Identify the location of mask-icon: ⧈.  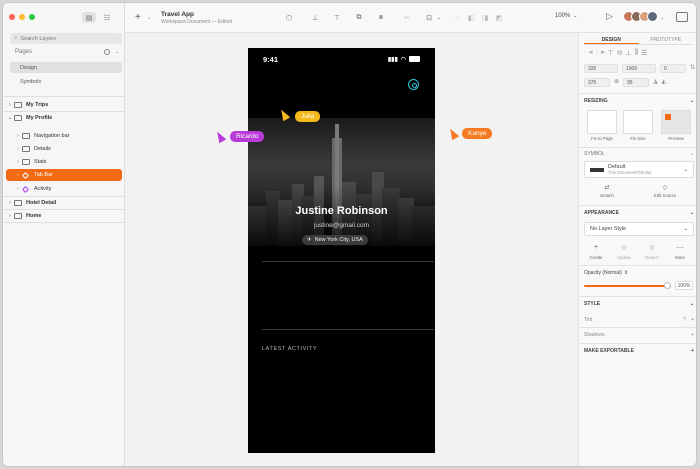
(381, 18).